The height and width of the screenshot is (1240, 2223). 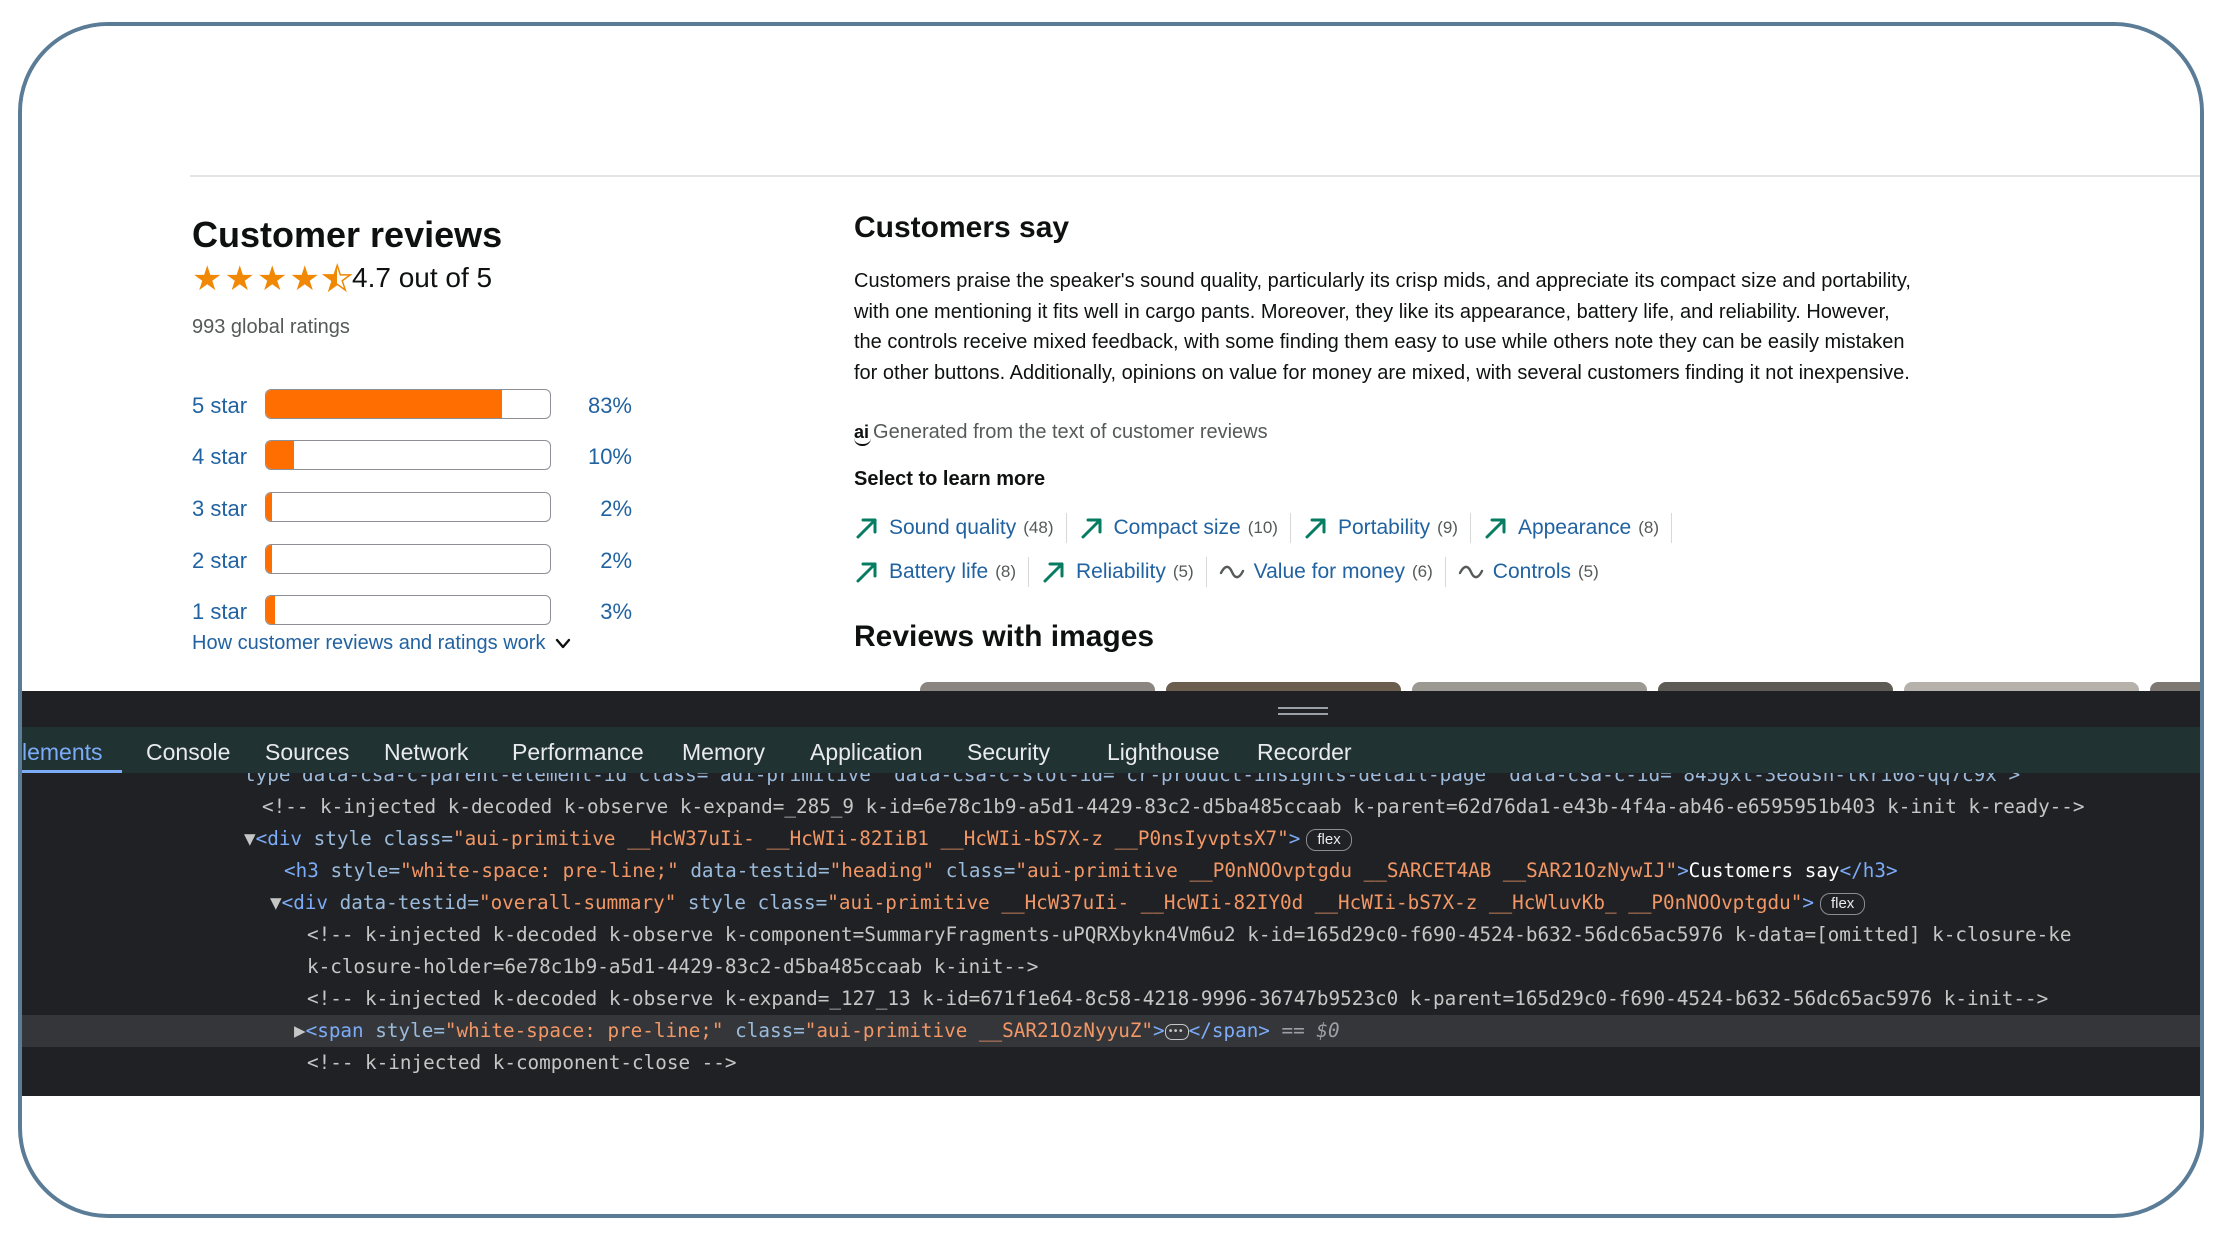 What do you see at coordinates (723, 752) in the screenshot?
I see `tab-memory: Memory` at bounding box center [723, 752].